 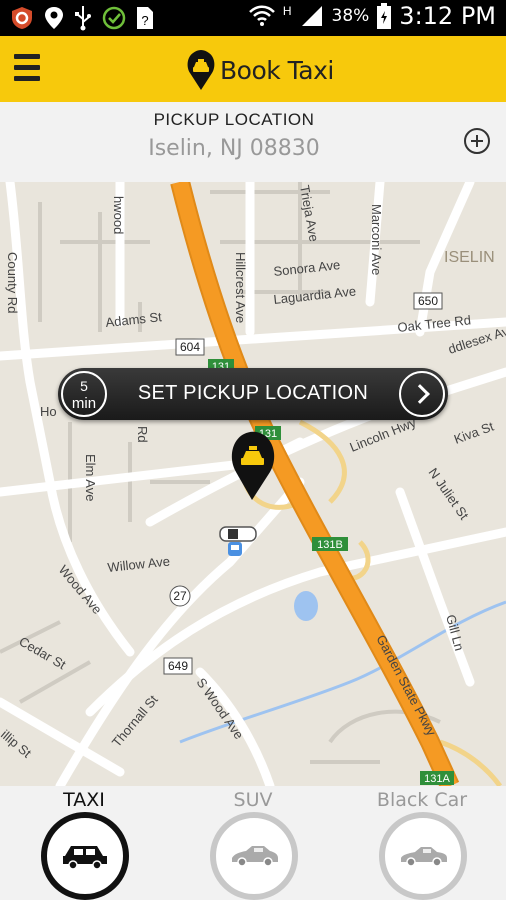 What do you see at coordinates (422, 394) in the screenshot?
I see `chevron-right-icon` at bounding box center [422, 394].